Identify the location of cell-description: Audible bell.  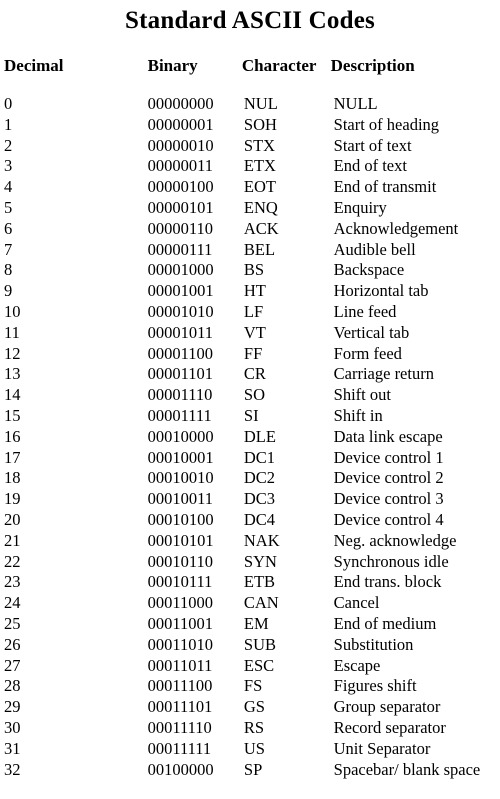
(374, 249).